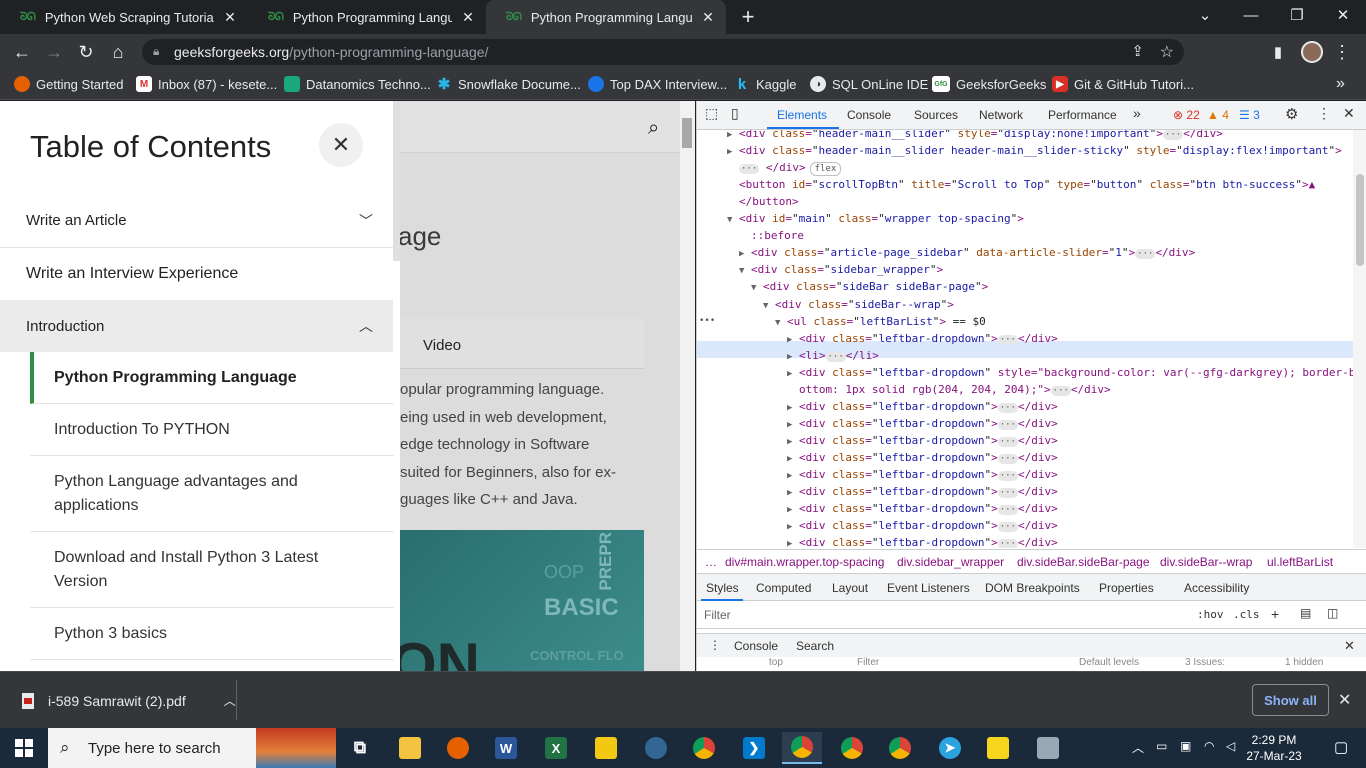  I want to click on cls-toggle: .cls, so click(1246, 614).